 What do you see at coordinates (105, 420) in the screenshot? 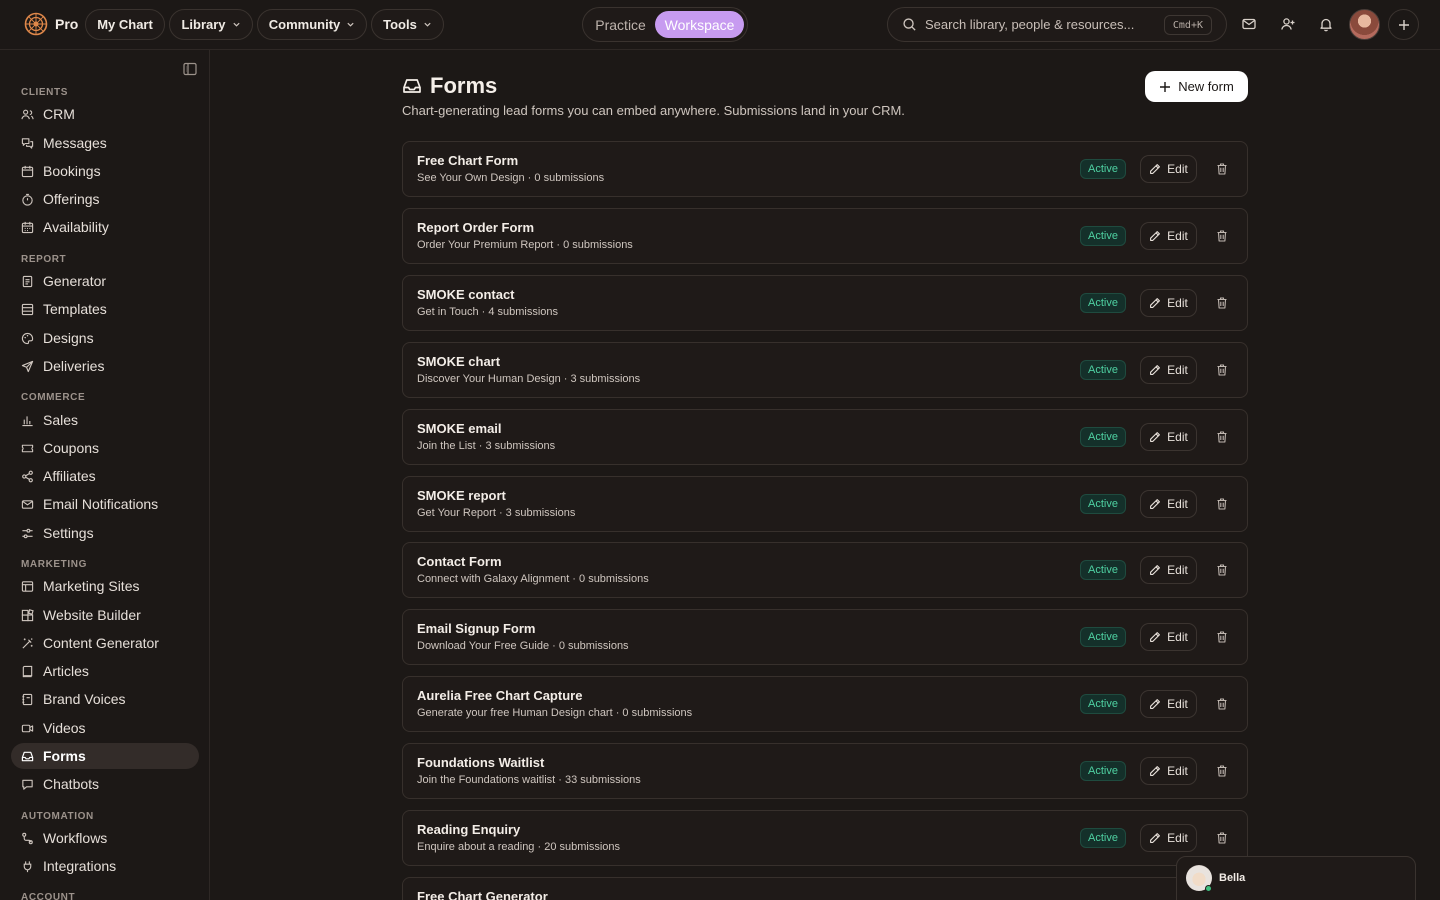
I see `sidebar-item-sales: Sales` at bounding box center [105, 420].